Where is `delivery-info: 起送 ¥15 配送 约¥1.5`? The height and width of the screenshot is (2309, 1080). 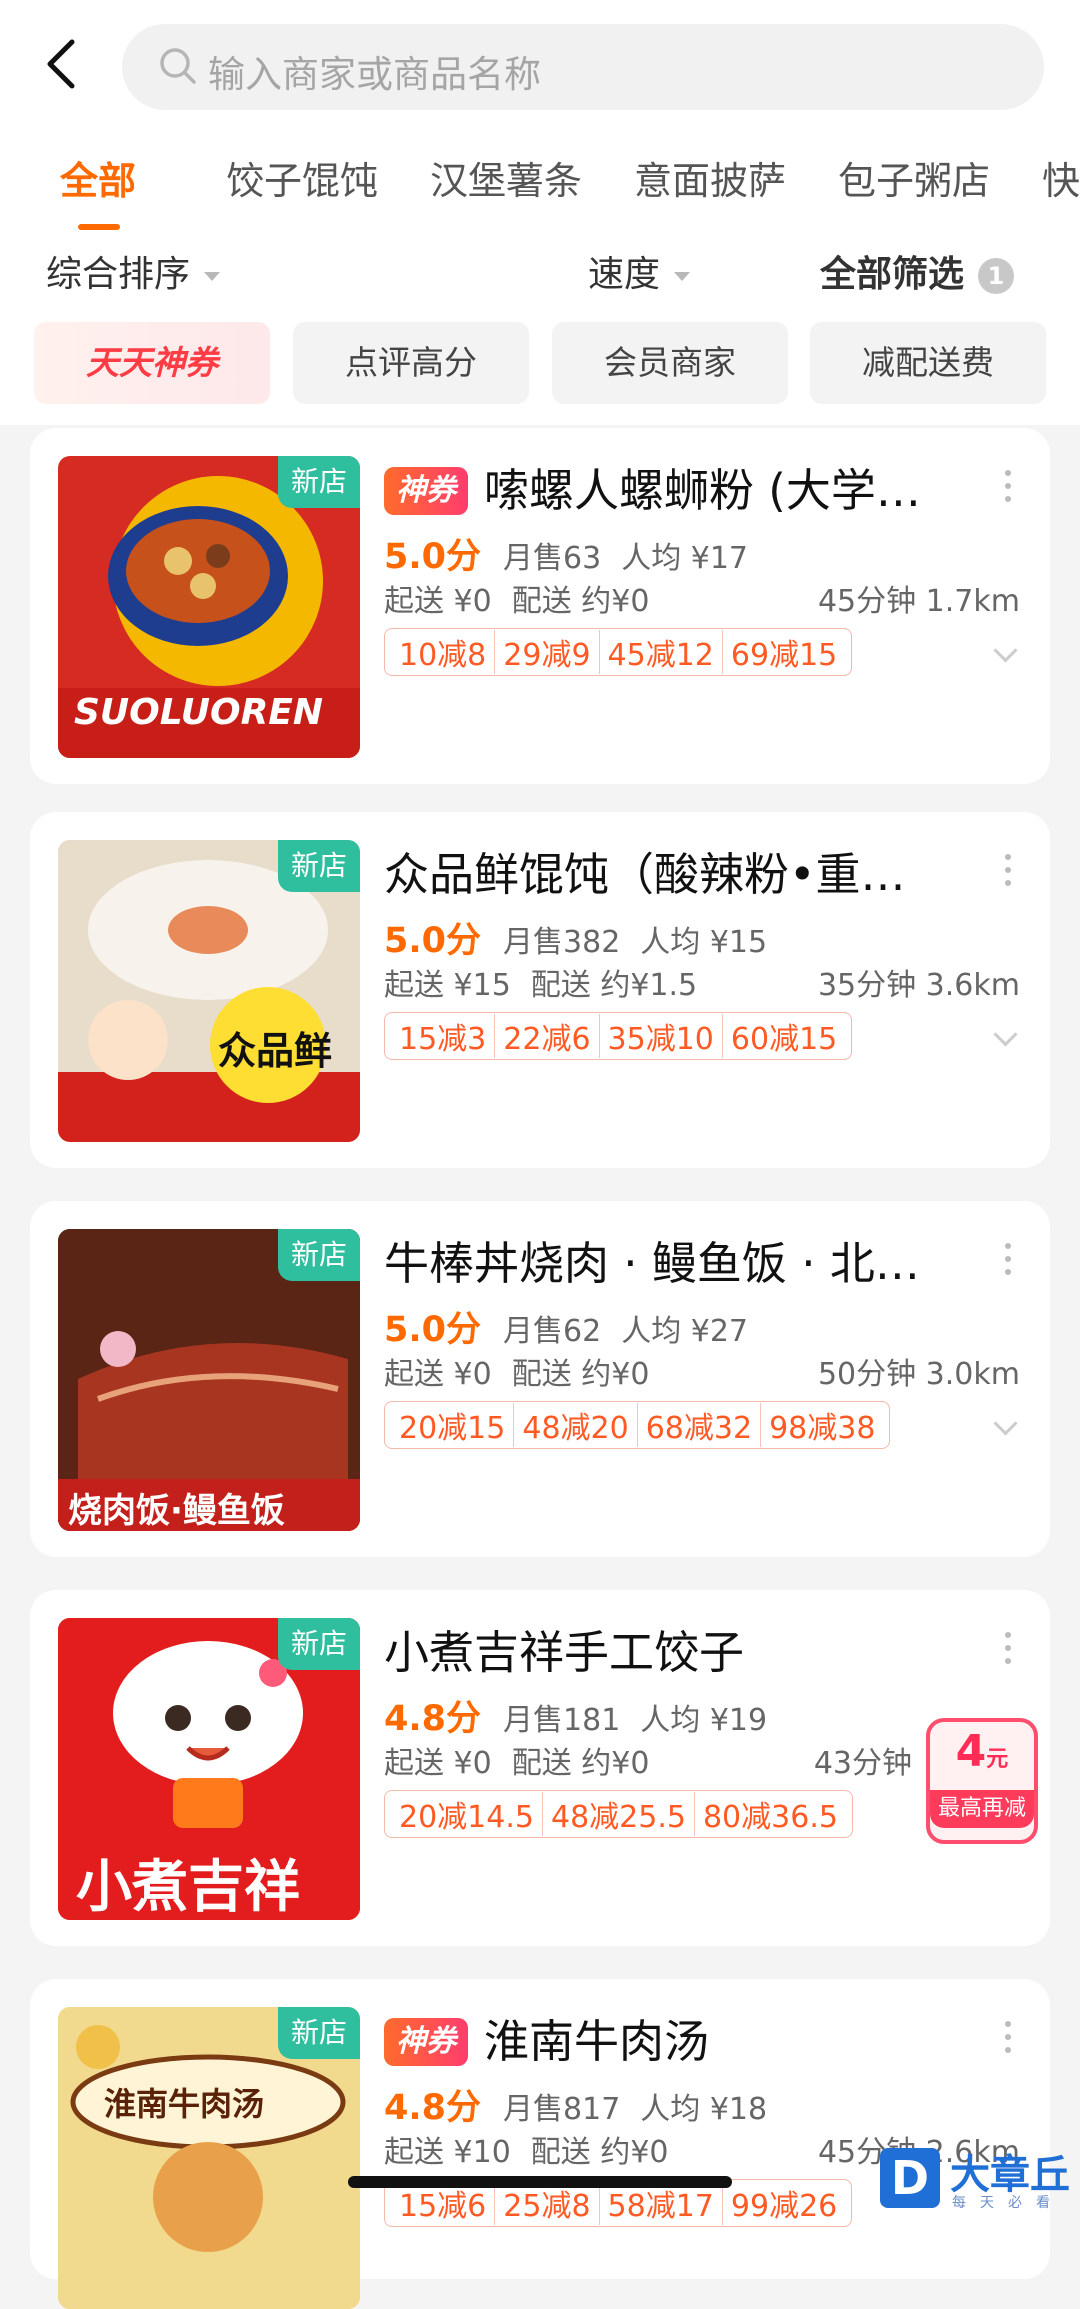
delivery-info: 起送 ¥15 配送 约¥1.5 is located at coordinates (550, 982).